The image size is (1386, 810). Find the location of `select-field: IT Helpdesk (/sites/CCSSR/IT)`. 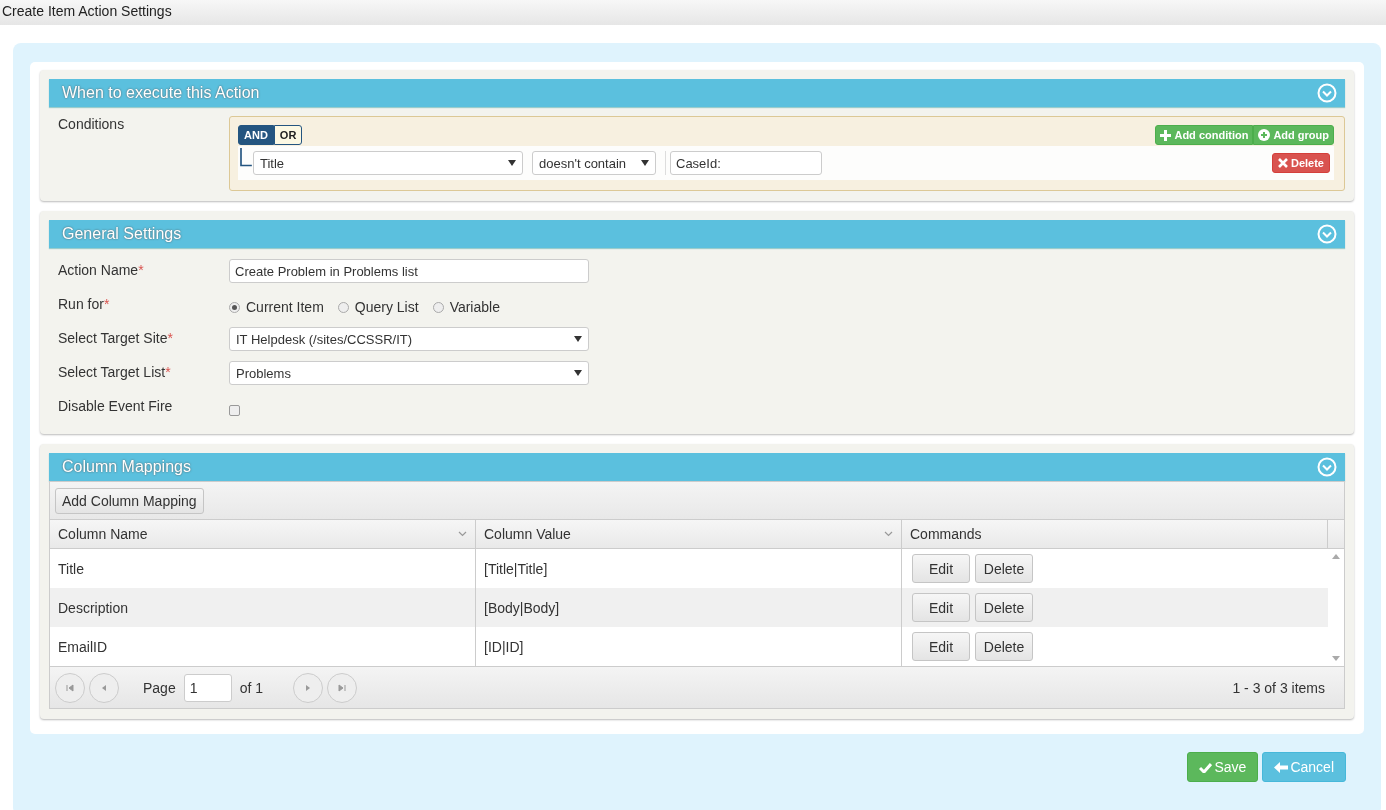

select-field: IT Helpdesk (/sites/CCSSR/IT) is located at coordinates (409, 339).